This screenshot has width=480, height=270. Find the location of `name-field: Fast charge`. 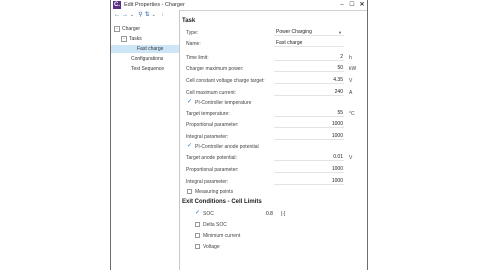

name-field: Fast charge is located at coordinates (309, 43).